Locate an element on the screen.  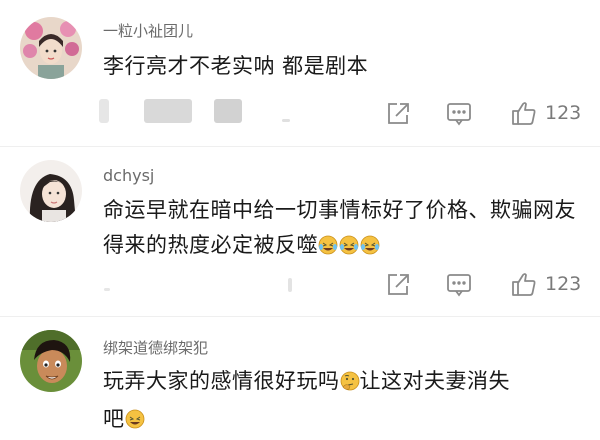
comment-text: 玩弄大家的感情很好玩吗 让这对夫妻消失吧 is located at coordinates (348, 402).